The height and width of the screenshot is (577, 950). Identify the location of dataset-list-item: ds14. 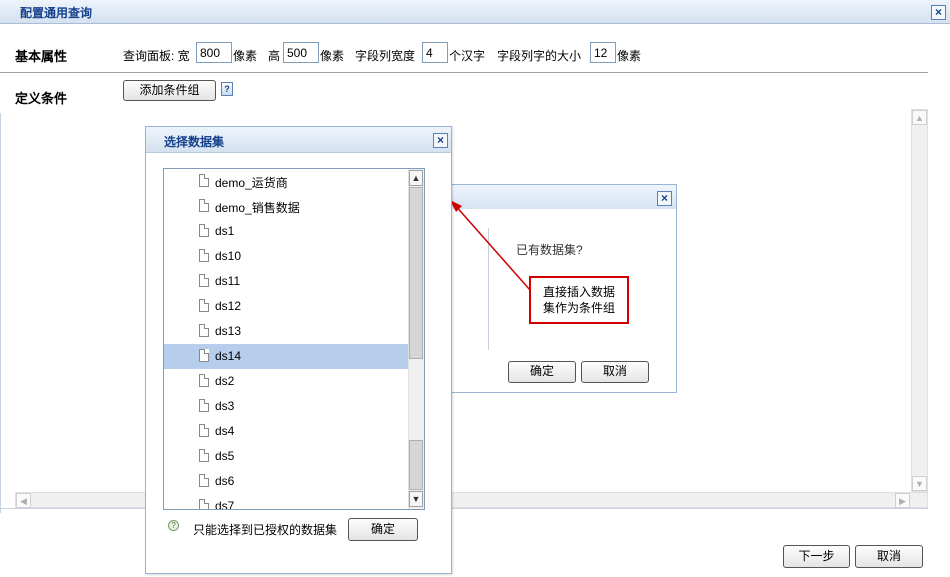
(286, 356).